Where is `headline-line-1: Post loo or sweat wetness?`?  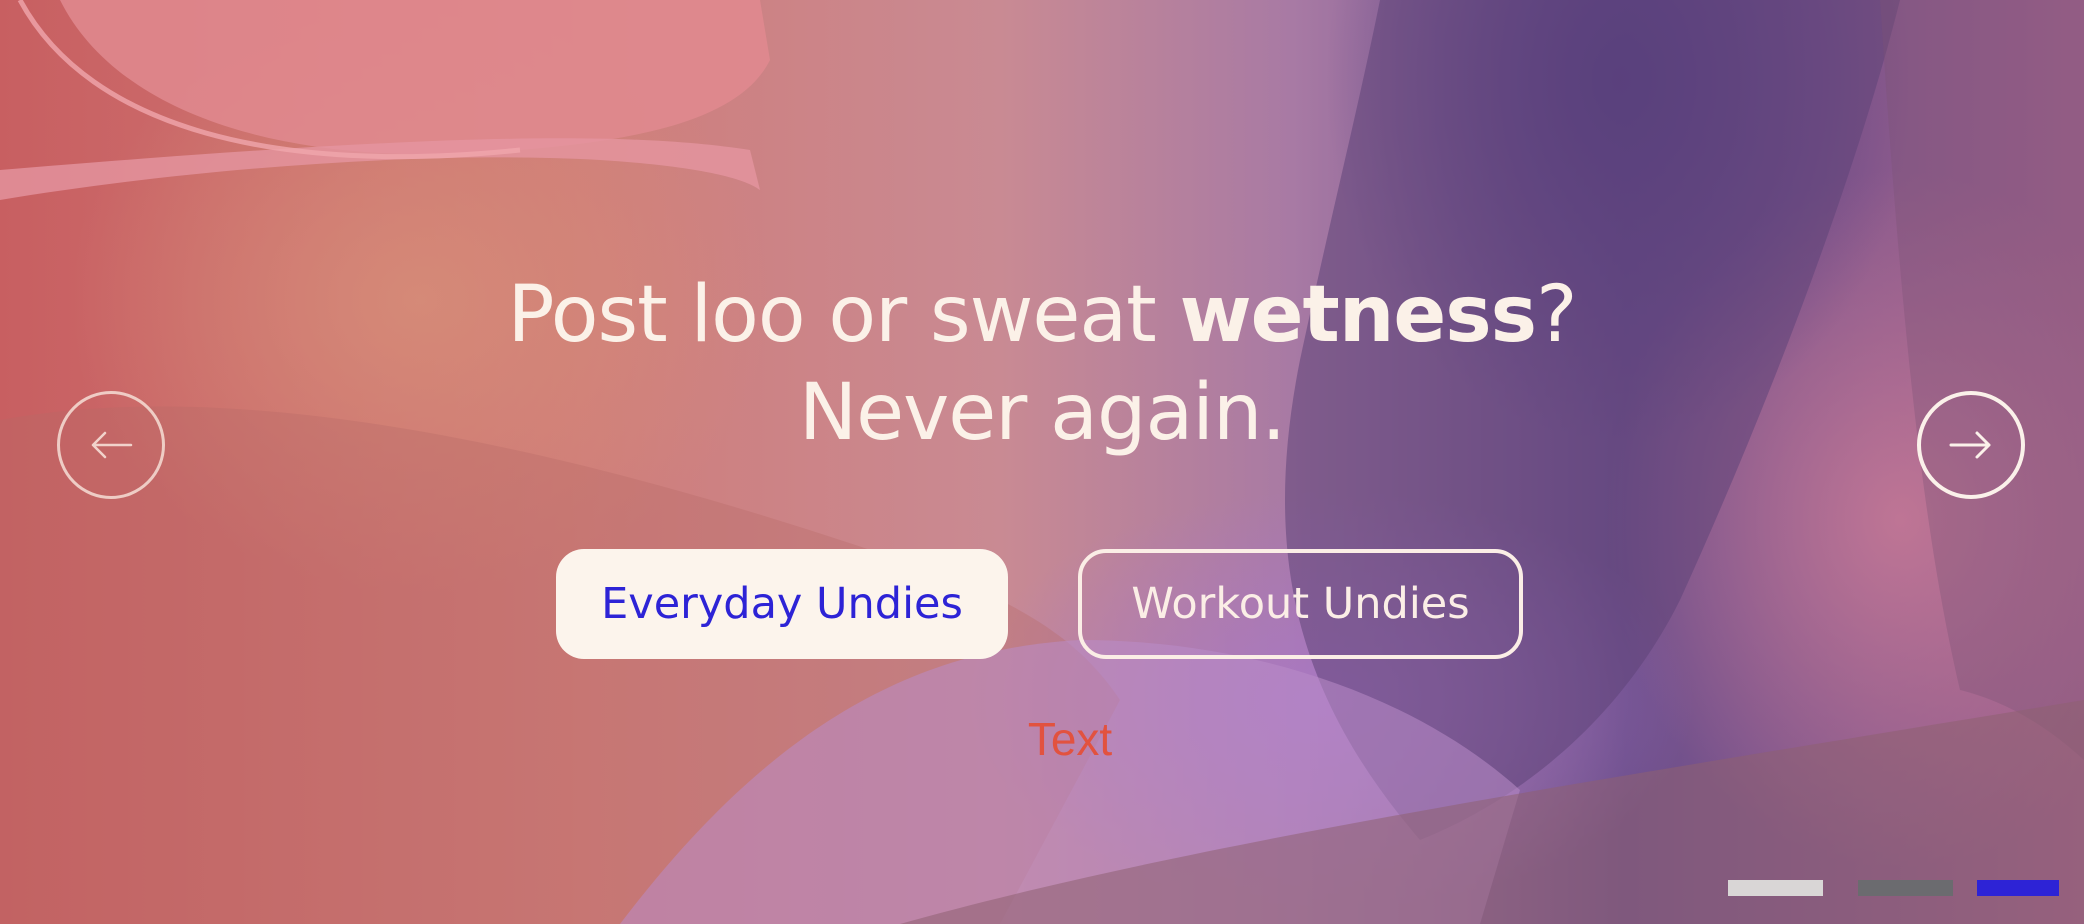 headline-line-1: Post loo or sweat wetness? is located at coordinates (1042, 315).